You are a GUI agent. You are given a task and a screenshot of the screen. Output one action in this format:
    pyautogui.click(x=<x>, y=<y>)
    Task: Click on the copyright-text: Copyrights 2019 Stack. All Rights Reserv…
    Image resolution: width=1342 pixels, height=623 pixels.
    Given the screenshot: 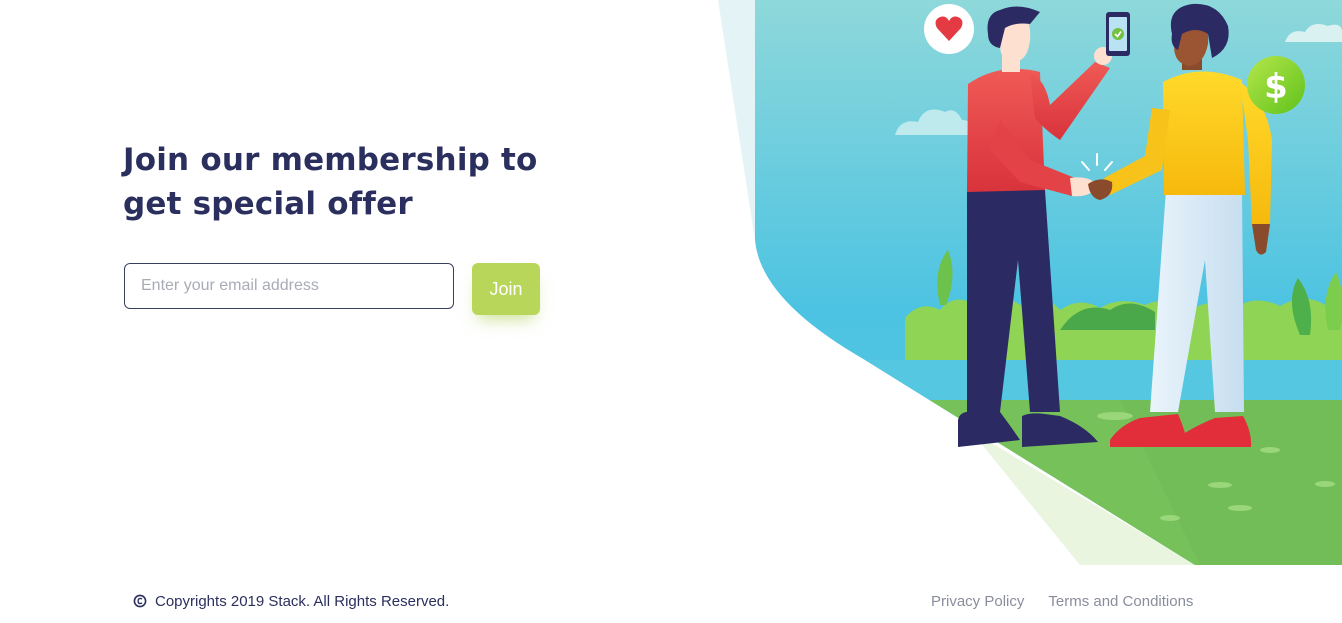 What is the action you would take?
    pyautogui.click(x=302, y=601)
    